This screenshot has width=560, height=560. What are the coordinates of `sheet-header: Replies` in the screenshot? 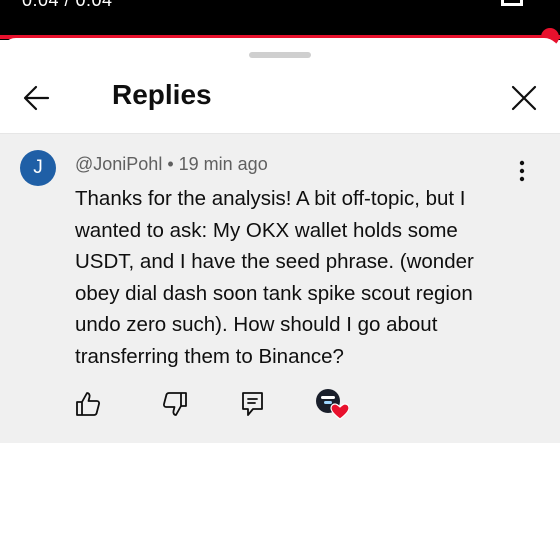 It's located at (280, 97).